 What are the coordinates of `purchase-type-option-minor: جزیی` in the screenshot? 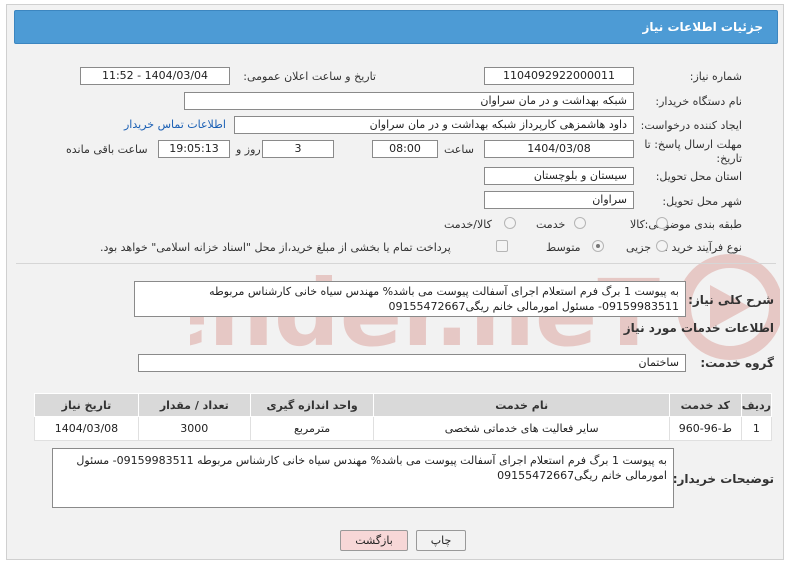 It's located at (639, 247).